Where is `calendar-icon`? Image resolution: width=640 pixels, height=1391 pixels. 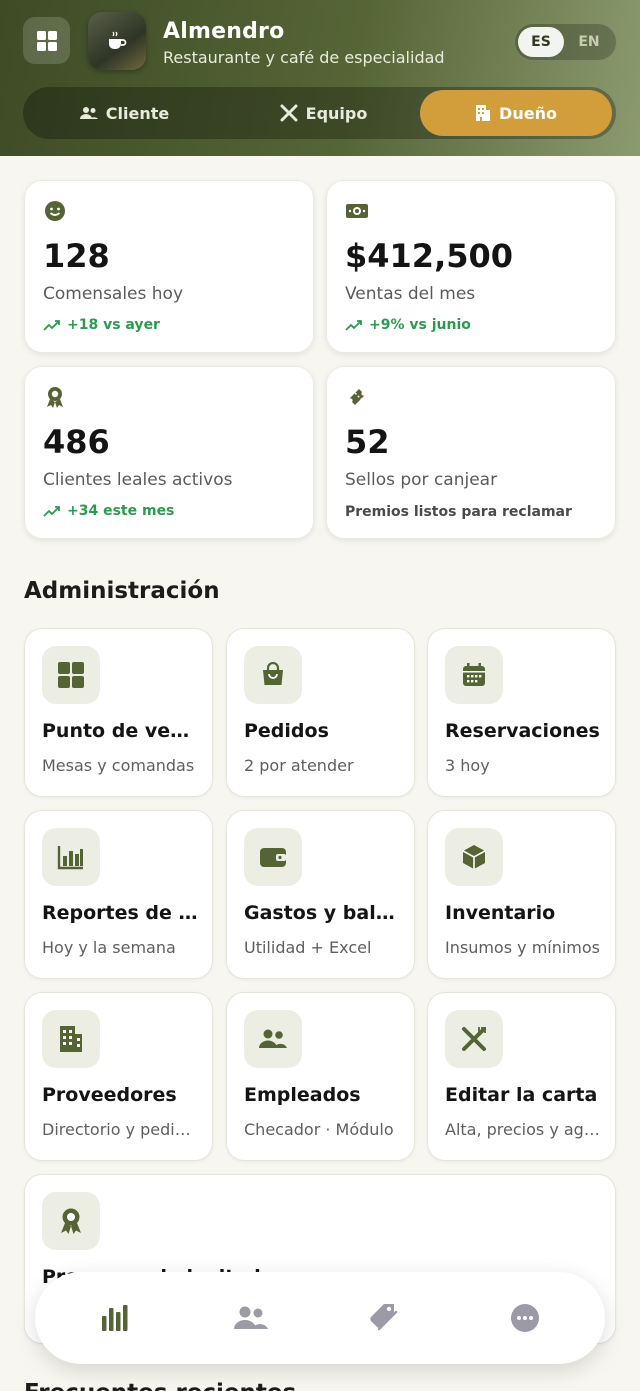
calendar-icon is located at coordinates (474, 674).